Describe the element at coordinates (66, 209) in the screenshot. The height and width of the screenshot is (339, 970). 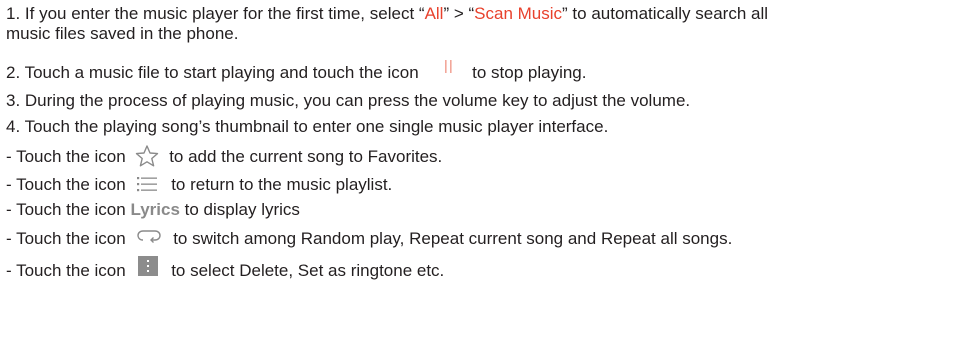
I see `lyrics-before: - Touch the icon` at that location.